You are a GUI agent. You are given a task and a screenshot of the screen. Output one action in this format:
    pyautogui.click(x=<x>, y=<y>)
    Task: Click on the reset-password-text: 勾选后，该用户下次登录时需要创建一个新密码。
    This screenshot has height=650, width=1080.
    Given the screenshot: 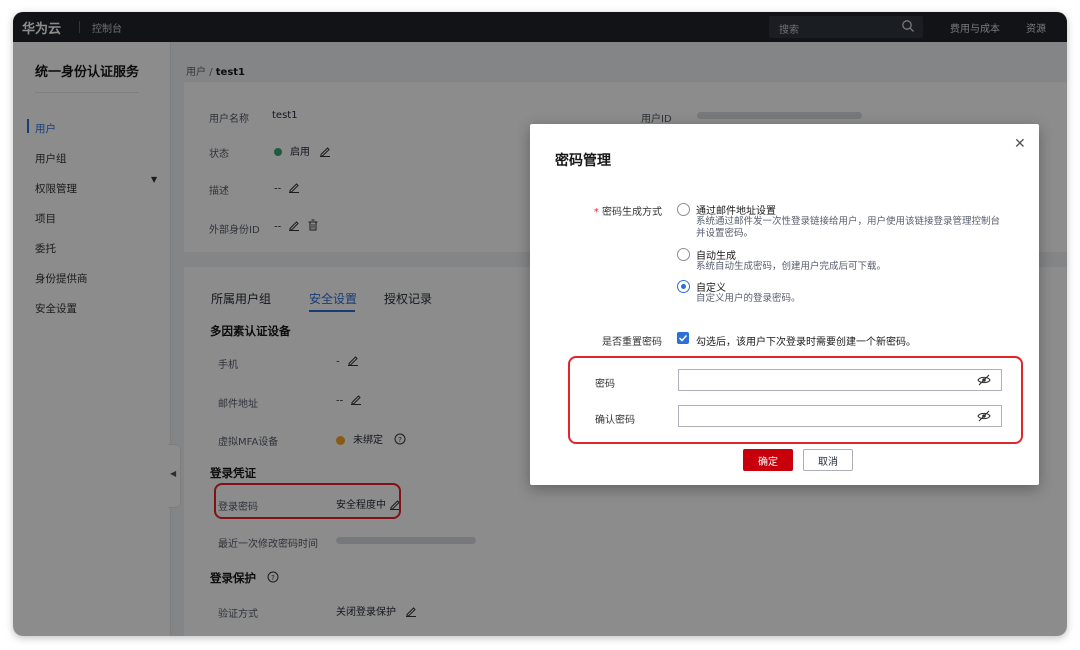 What is the action you would take?
    pyautogui.click(x=806, y=342)
    